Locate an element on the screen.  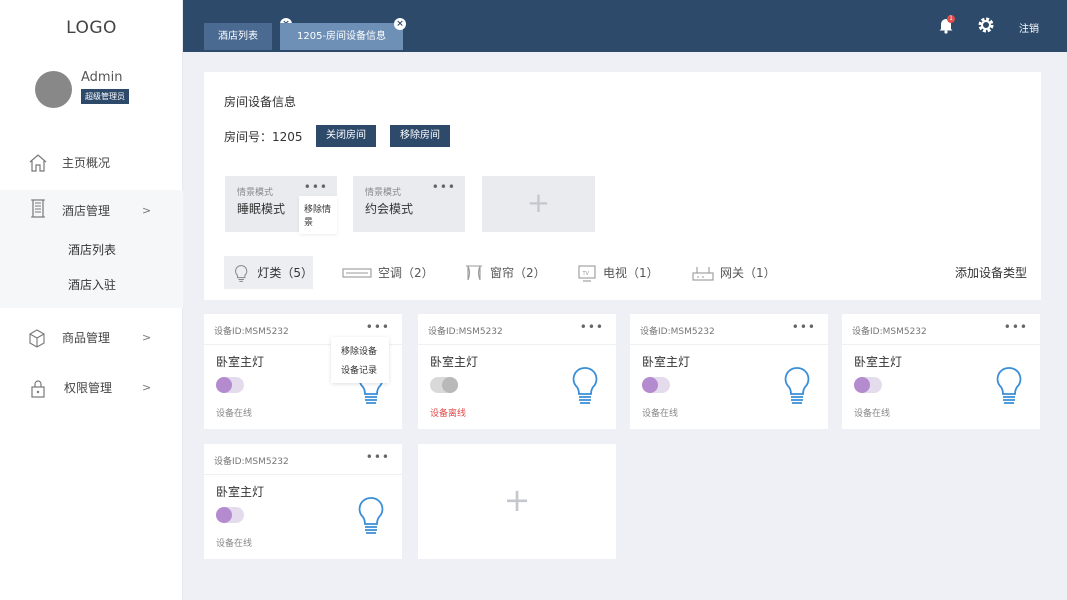
tab-hotel-list: 酒店列表 × is located at coordinates (248, 34).